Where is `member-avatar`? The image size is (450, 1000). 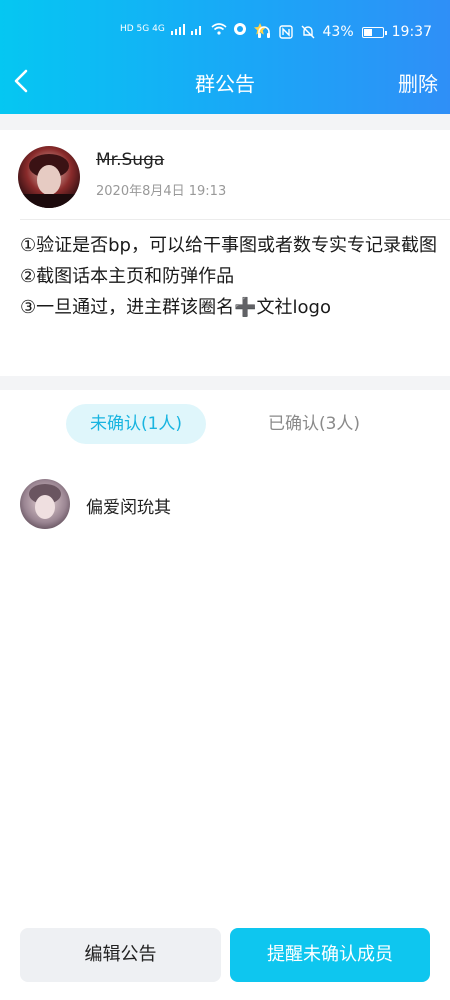
member-avatar is located at coordinates (45, 504).